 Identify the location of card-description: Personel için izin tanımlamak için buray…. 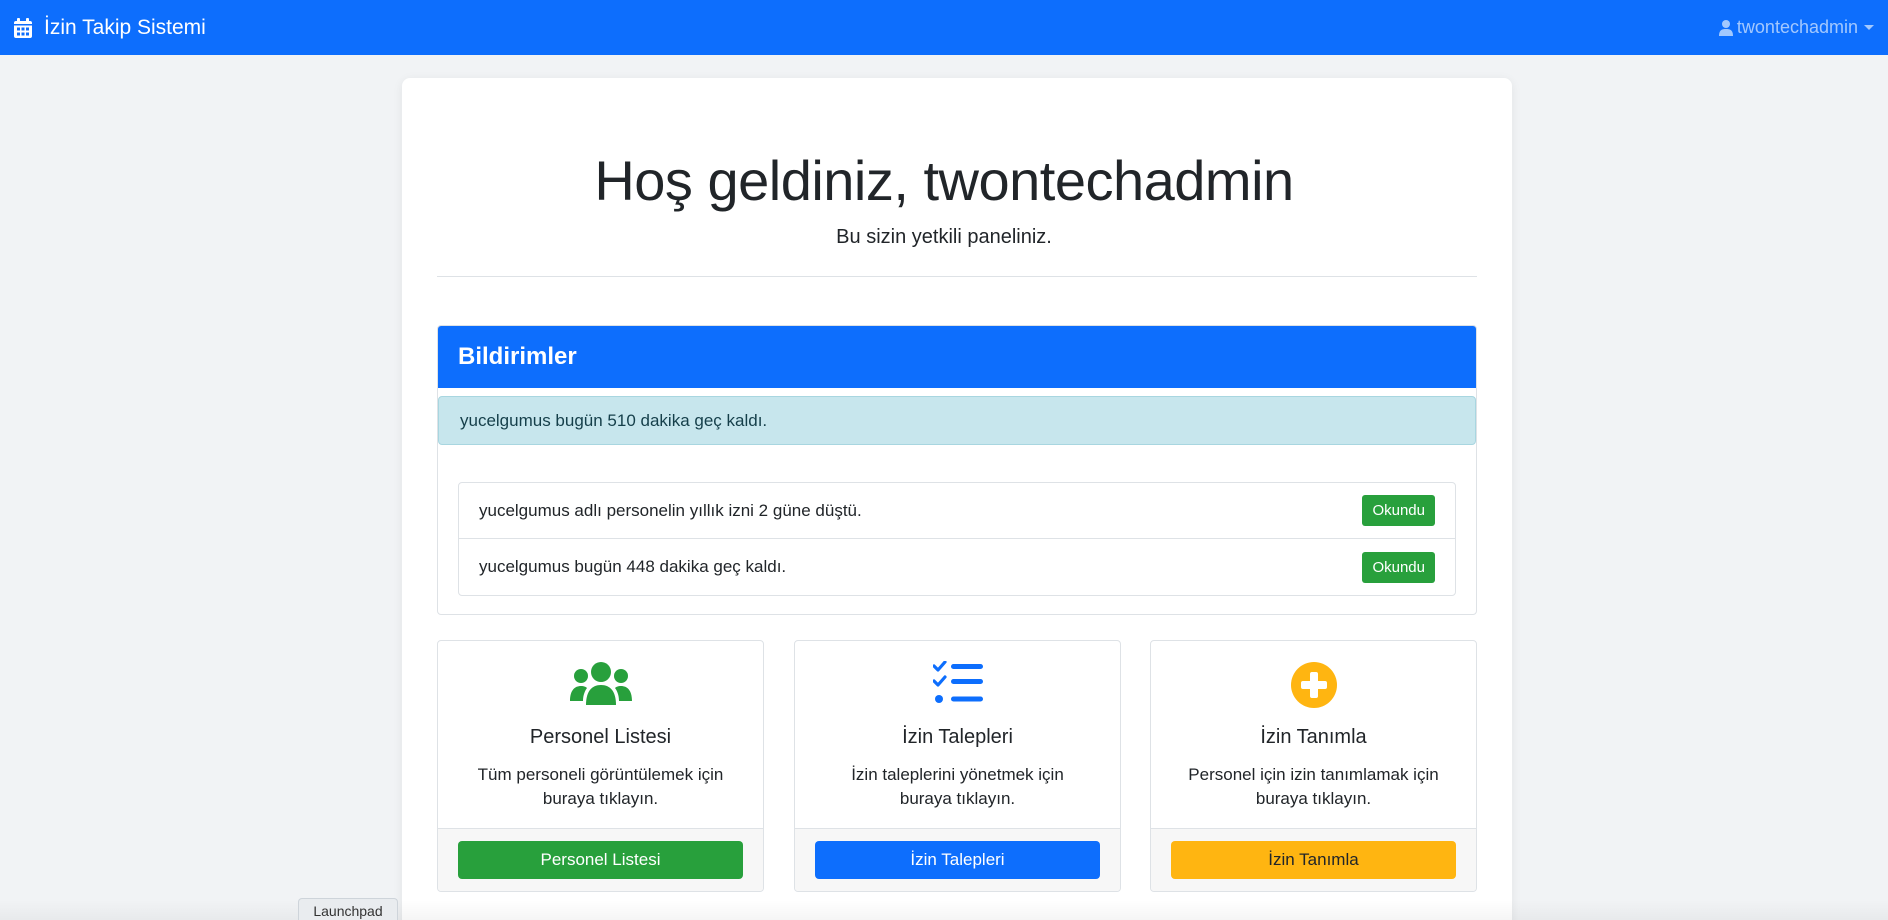
(1313, 786).